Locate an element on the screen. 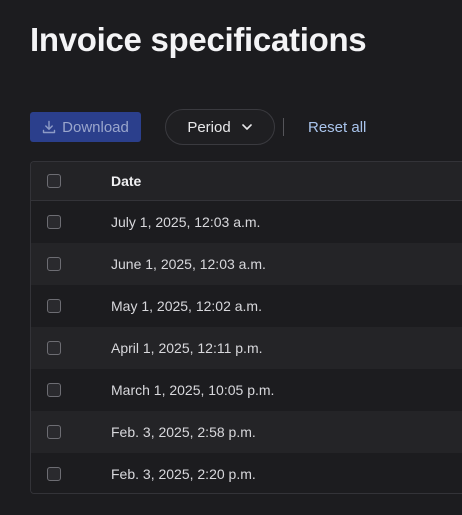  table-row: July 1, 2025, 12:03 a.m. is located at coordinates (246, 222).